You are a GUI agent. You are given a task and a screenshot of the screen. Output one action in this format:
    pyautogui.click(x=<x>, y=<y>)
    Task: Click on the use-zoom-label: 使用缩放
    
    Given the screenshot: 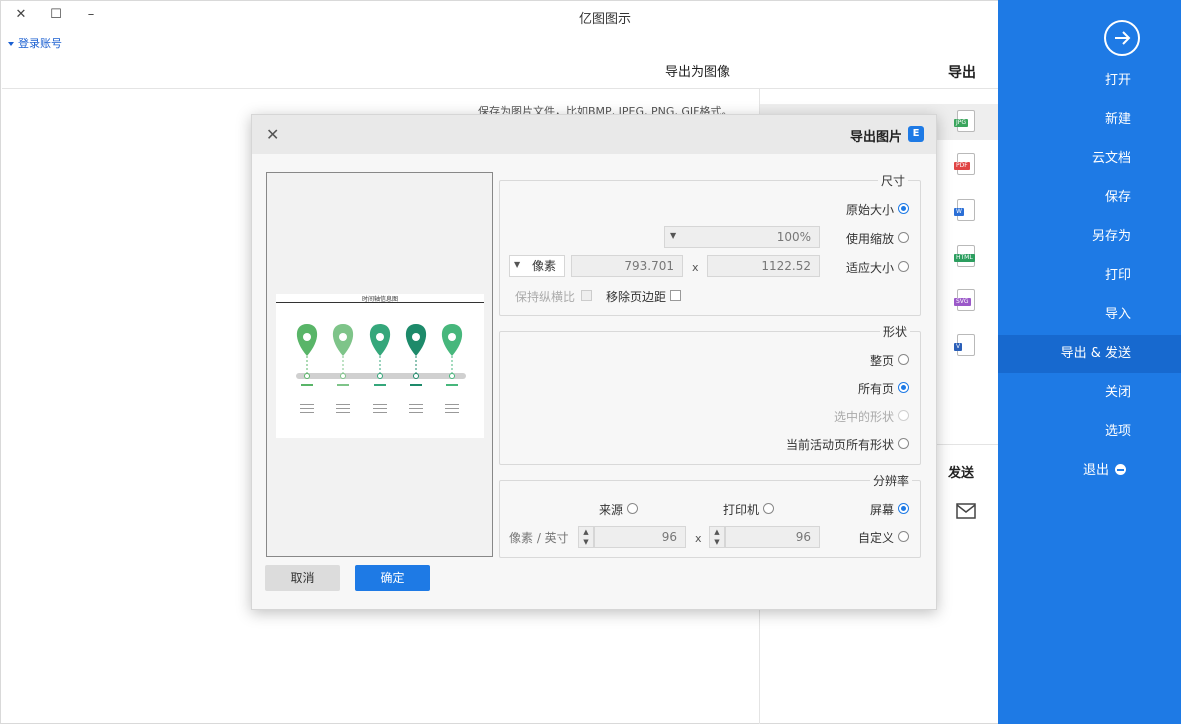 What is the action you would take?
    pyautogui.click(x=870, y=239)
    